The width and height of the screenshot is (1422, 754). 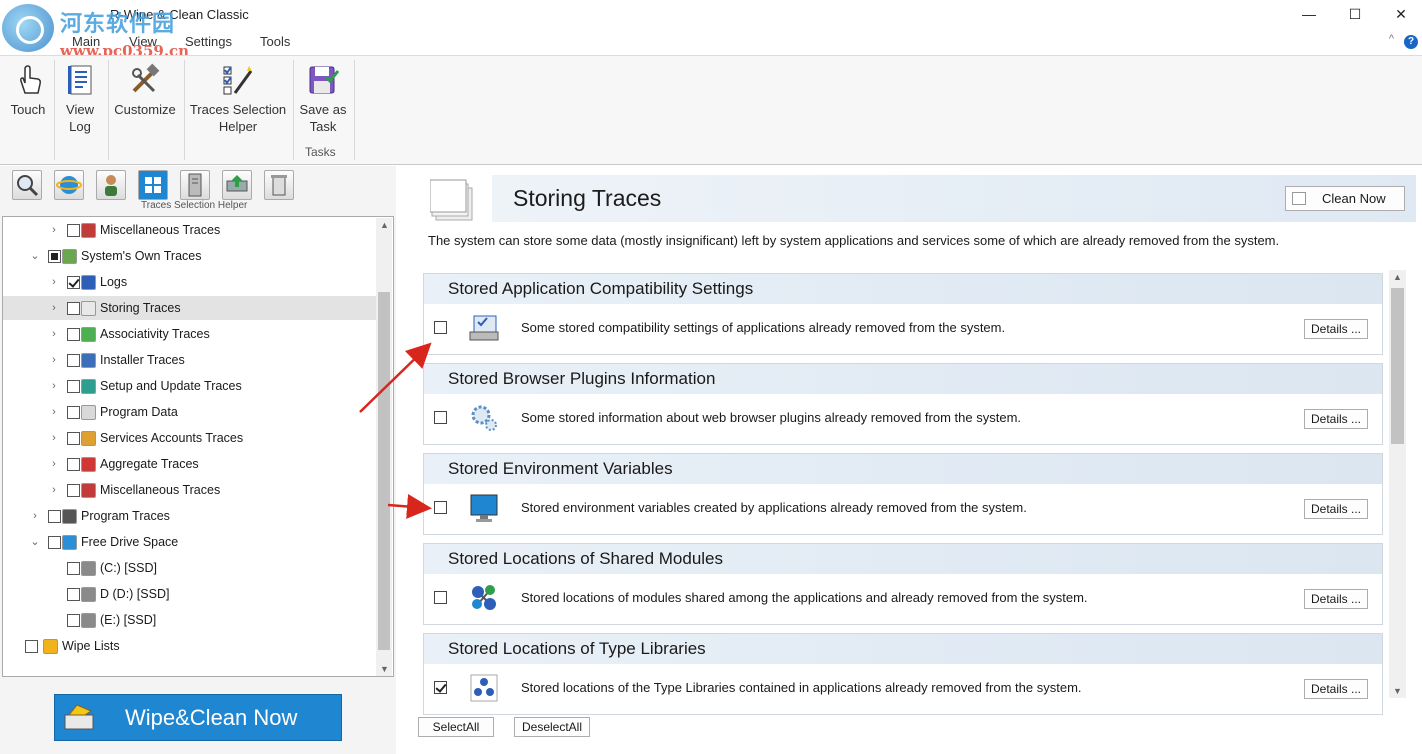 I want to click on tree-node: ⌄ System's Own Traces, so click(x=188, y=256).